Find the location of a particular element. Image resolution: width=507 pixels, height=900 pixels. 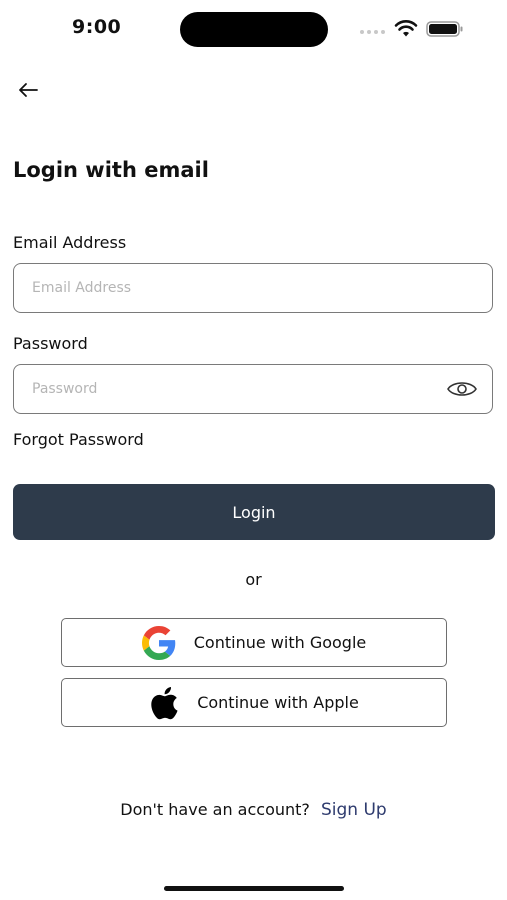

status-time: 9:00 is located at coordinates (97, 27).